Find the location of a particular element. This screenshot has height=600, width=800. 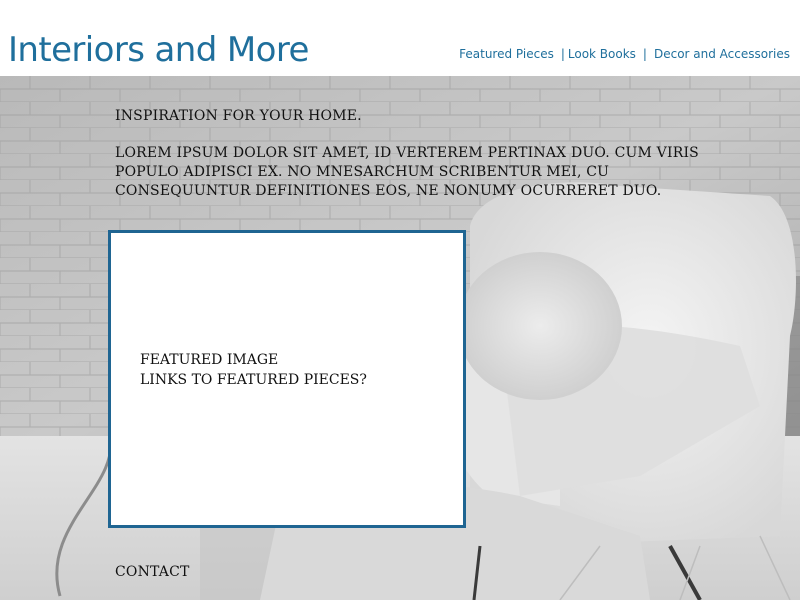

featured-line-1: Featured image is located at coordinates (209, 360).